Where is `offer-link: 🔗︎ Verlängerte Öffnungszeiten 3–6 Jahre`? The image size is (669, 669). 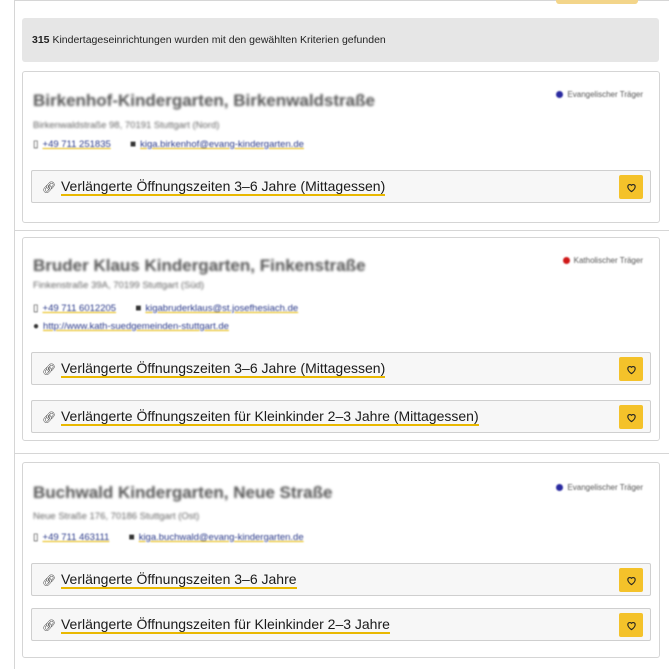
offer-link: 🔗︎ Verlängerte Öffnungszeiten 3–6 Jahre is located at coordinates (169, 580).